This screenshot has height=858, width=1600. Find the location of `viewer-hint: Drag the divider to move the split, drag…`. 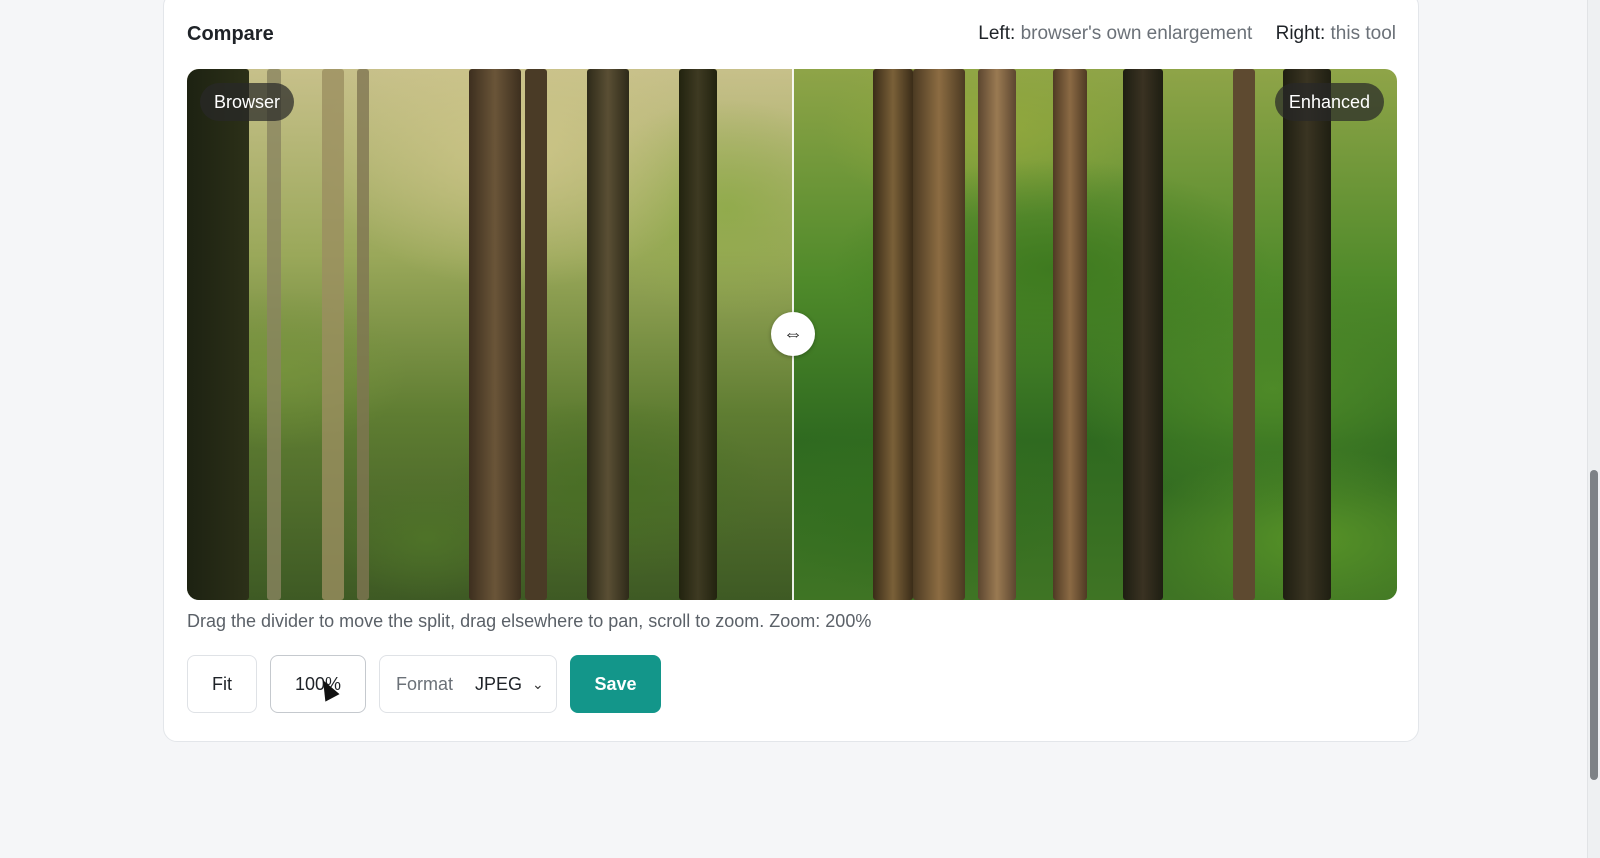

viewer-hint: Drag the divider to move the split, drag… is located at coordinates (529, 621).